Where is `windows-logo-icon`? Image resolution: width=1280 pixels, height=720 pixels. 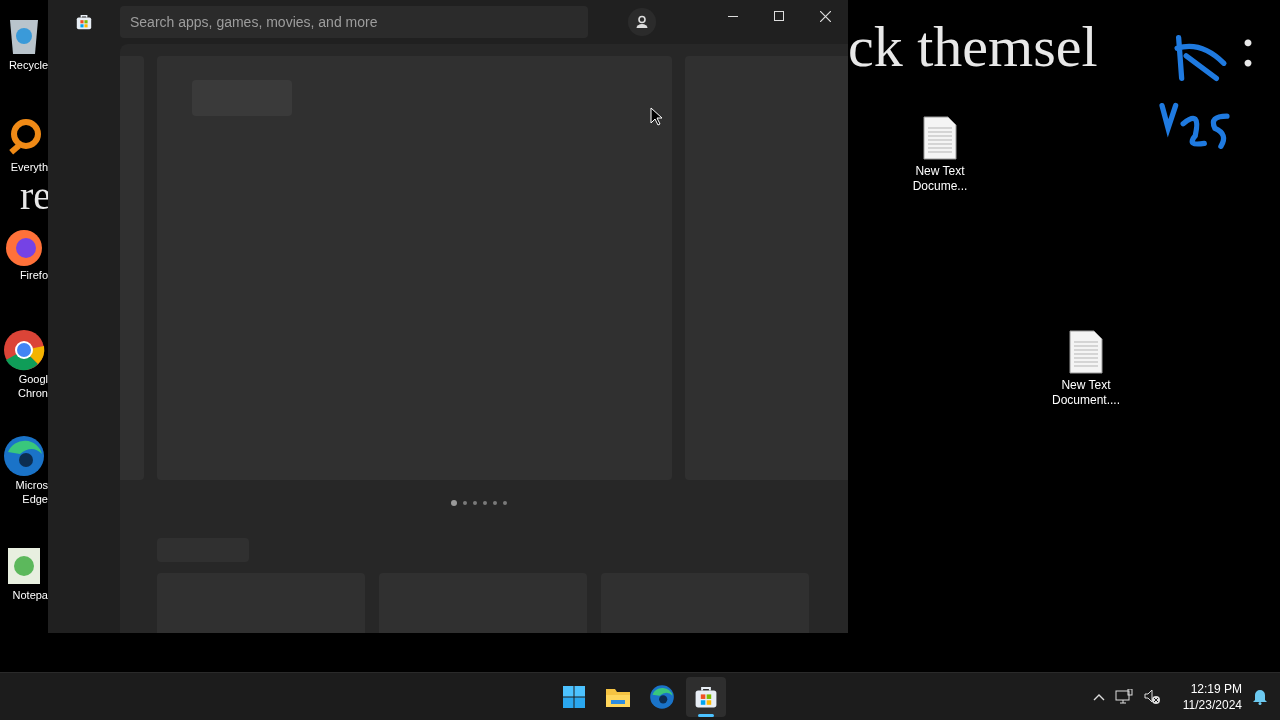 windows-logo-icon is located at coordinates (574, 696).